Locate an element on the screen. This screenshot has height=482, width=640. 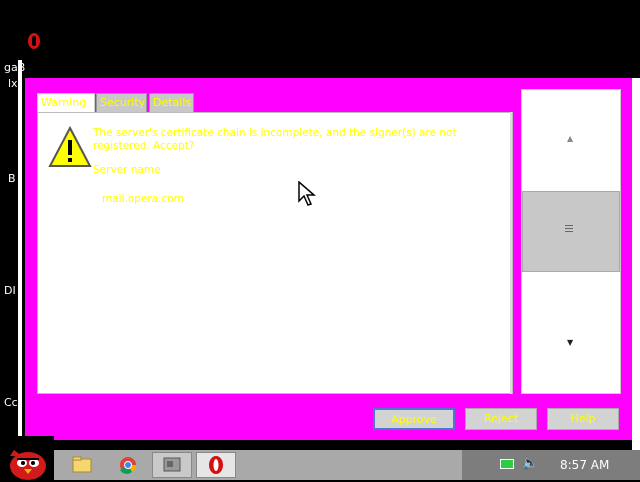
tab-warning: Warning is located at coordinates (66, 103).